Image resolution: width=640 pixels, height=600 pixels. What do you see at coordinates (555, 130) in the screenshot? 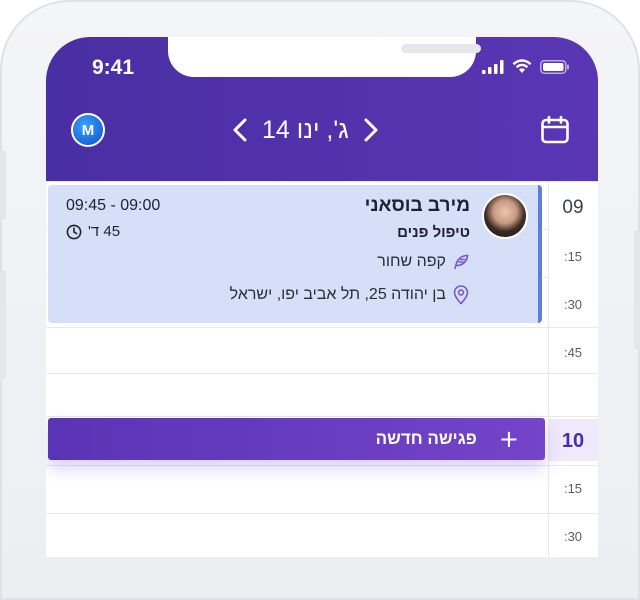
I see `calendar-icon` at bounding box center [555, 130].